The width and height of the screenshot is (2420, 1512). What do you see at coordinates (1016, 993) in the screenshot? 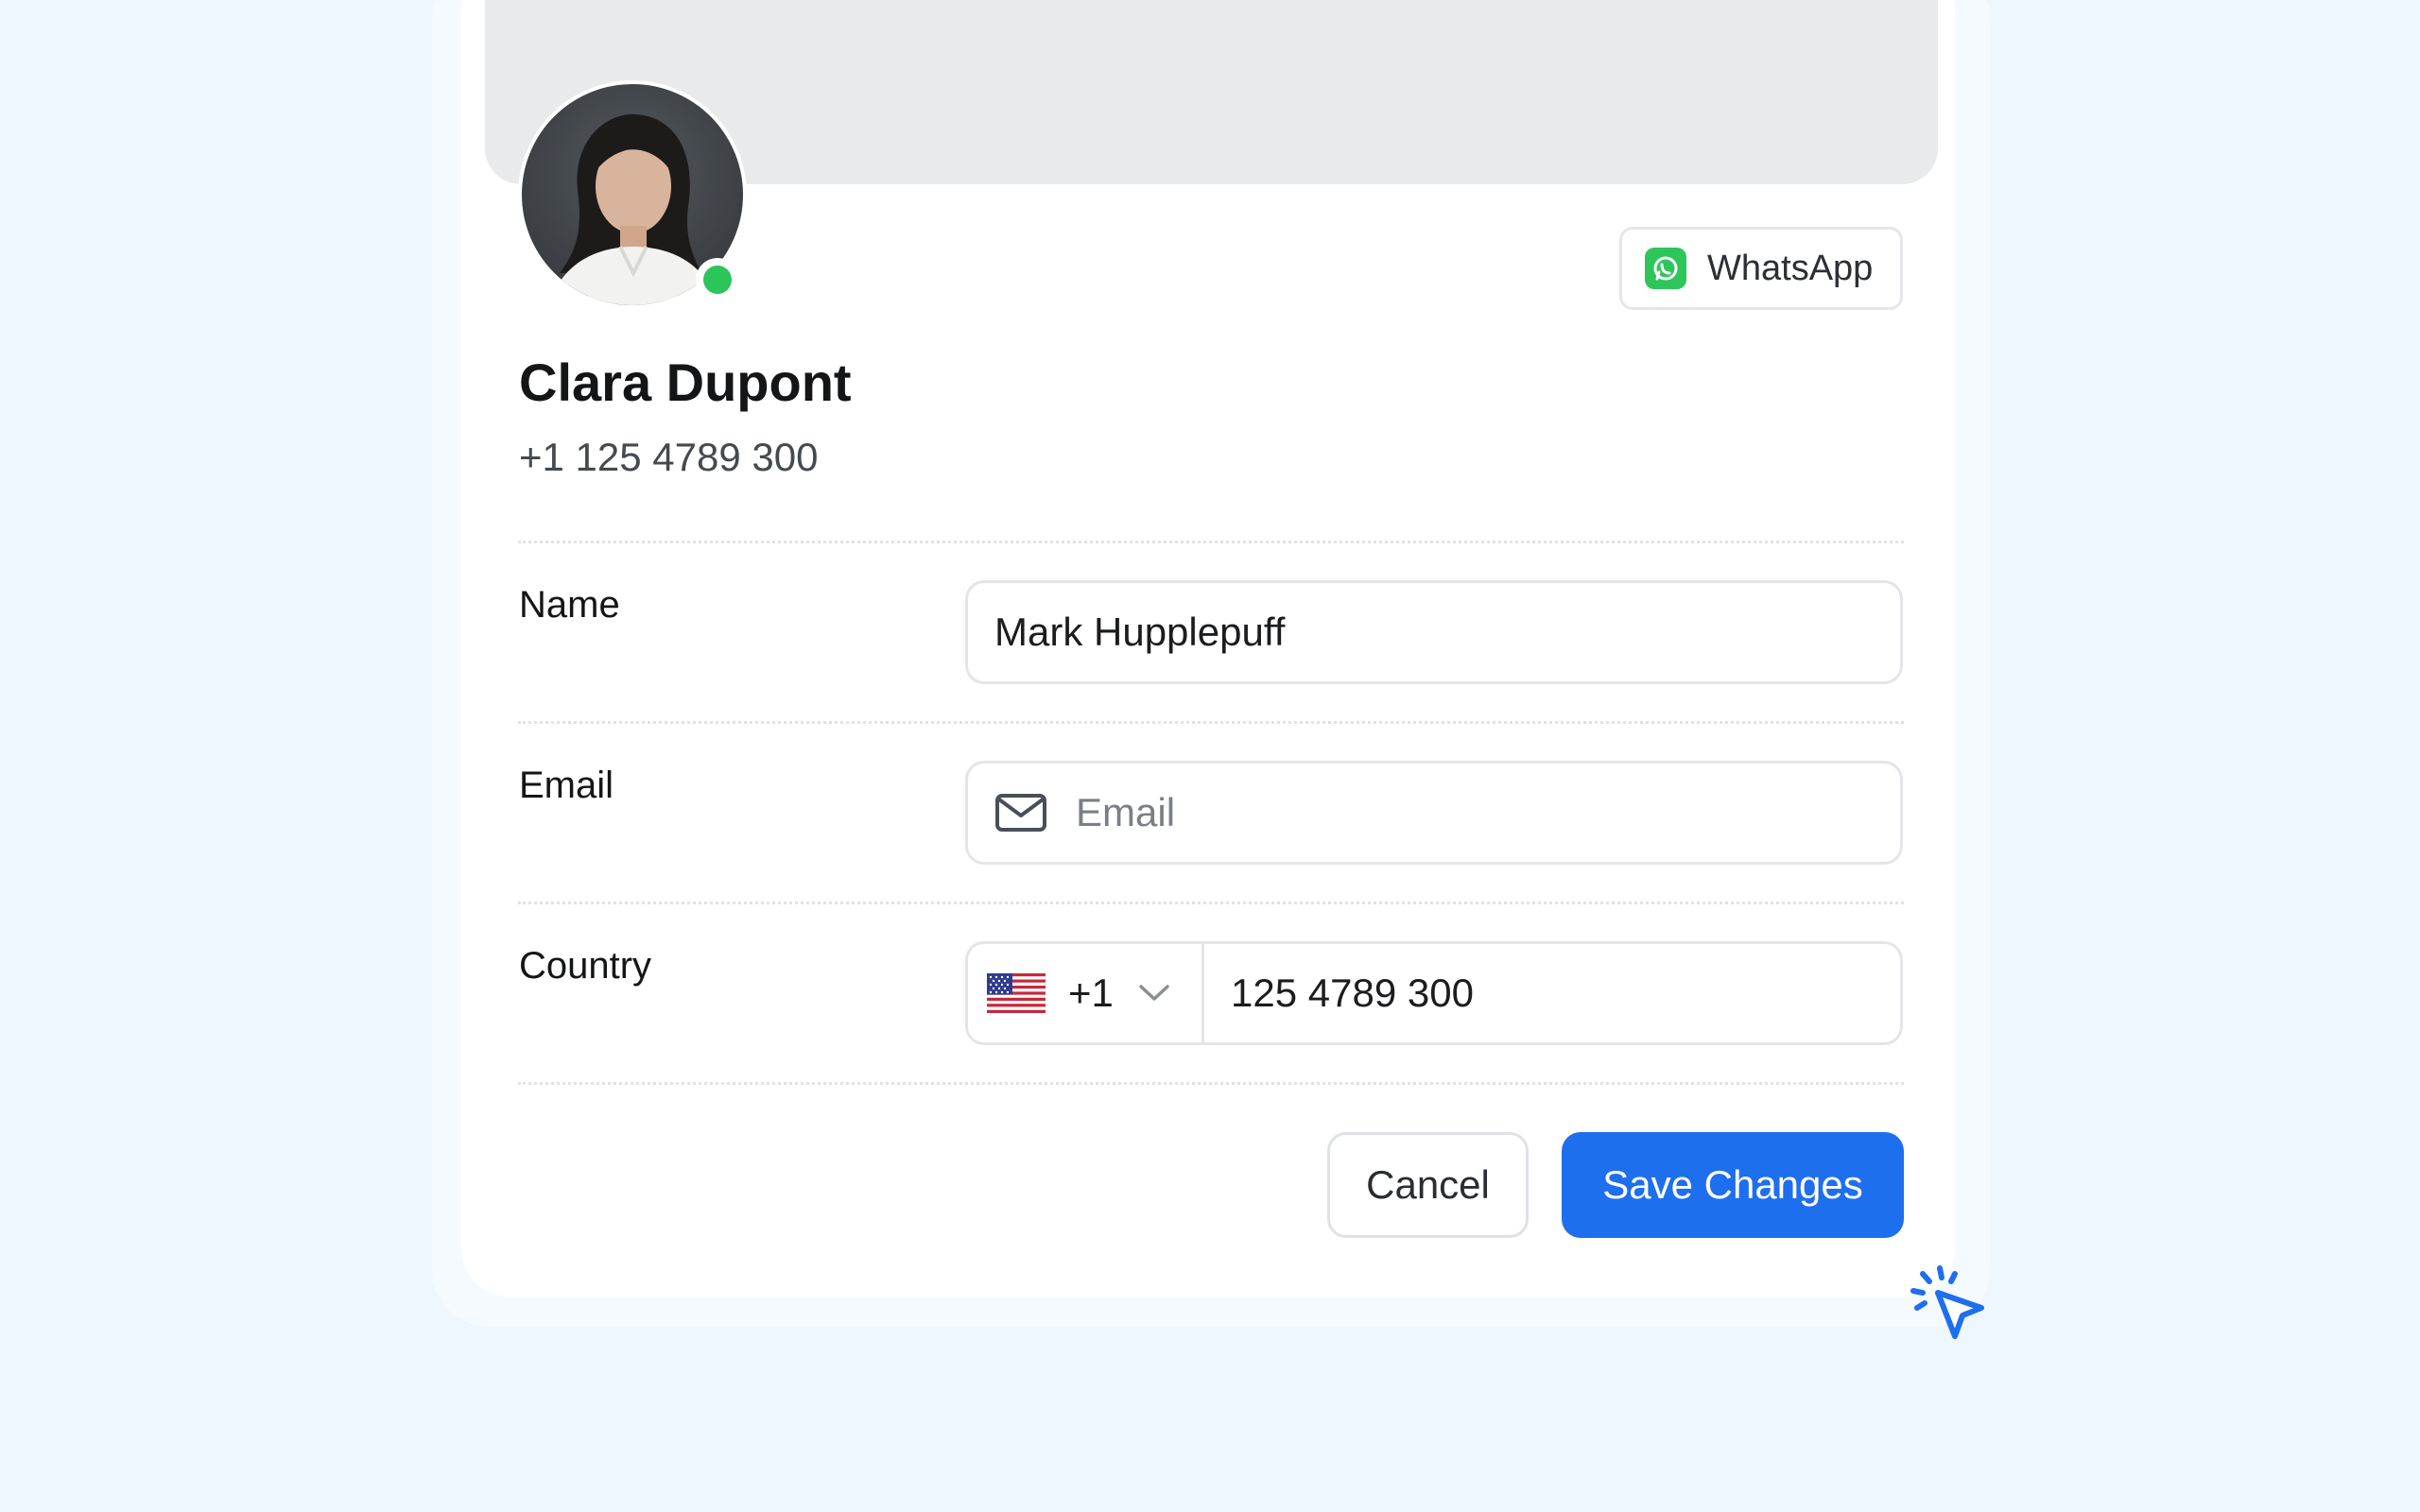
I see `us-flag-icon` at bounding box center [1016, 993].